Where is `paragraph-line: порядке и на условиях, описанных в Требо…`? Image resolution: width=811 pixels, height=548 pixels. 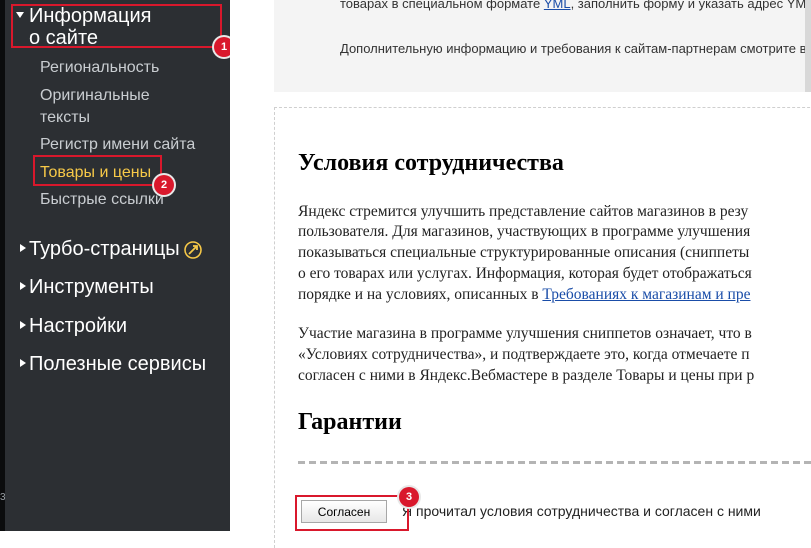 paragraph-line: порядке и на условиях, описанных в Требо… is located at coordinates (524, 295).